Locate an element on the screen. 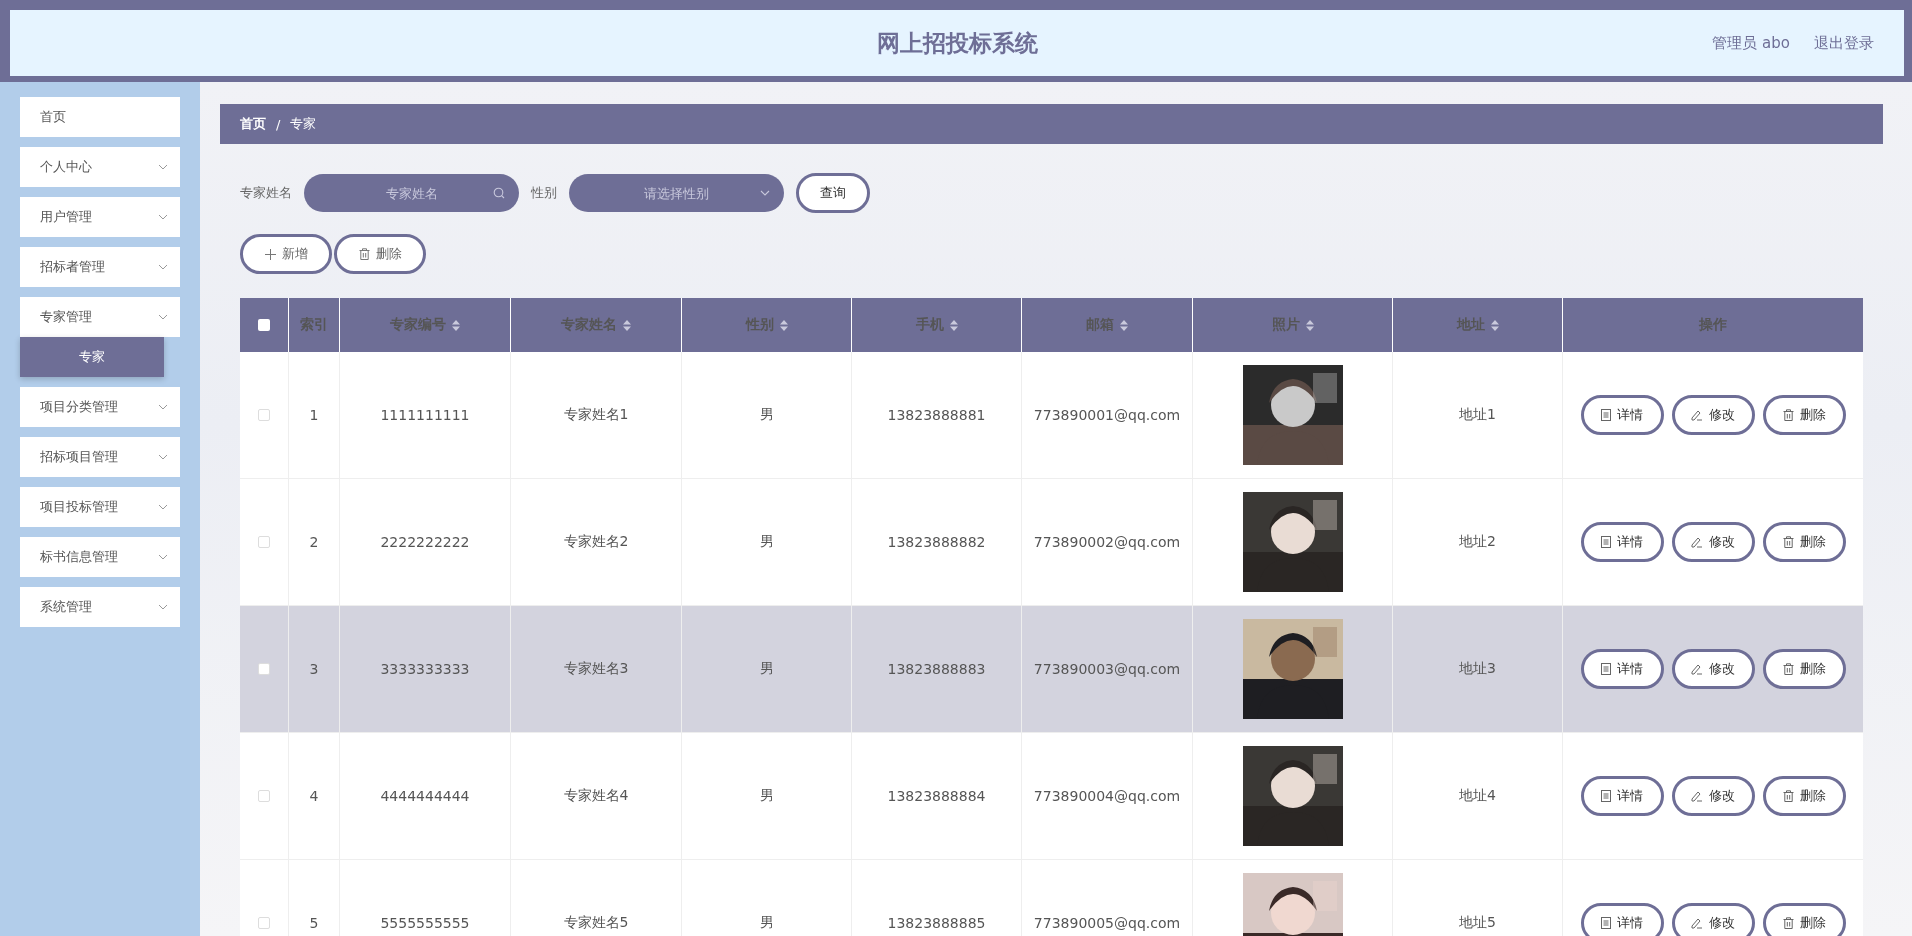 The height and width of the screenshot is (936, 1912). add-button: 新增 is located at coordinates (286, 254).